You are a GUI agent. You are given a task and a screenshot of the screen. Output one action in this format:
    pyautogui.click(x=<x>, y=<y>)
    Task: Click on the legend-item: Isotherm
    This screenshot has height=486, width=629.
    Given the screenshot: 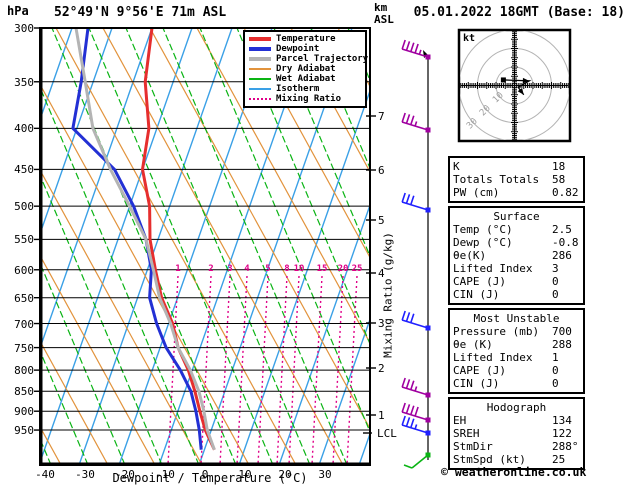 What is the action you would take?
    pyautogui.click(x=307, y=89)
    